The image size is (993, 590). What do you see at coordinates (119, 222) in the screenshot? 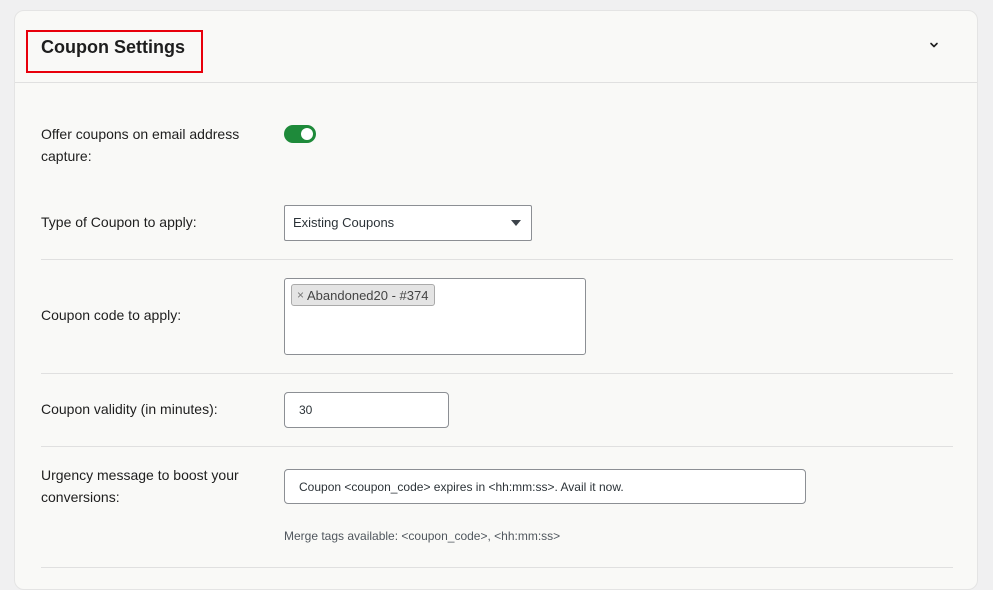
I see `coupon-type-label: Type of Coupon to apply:` at bounding box center [119, 222].